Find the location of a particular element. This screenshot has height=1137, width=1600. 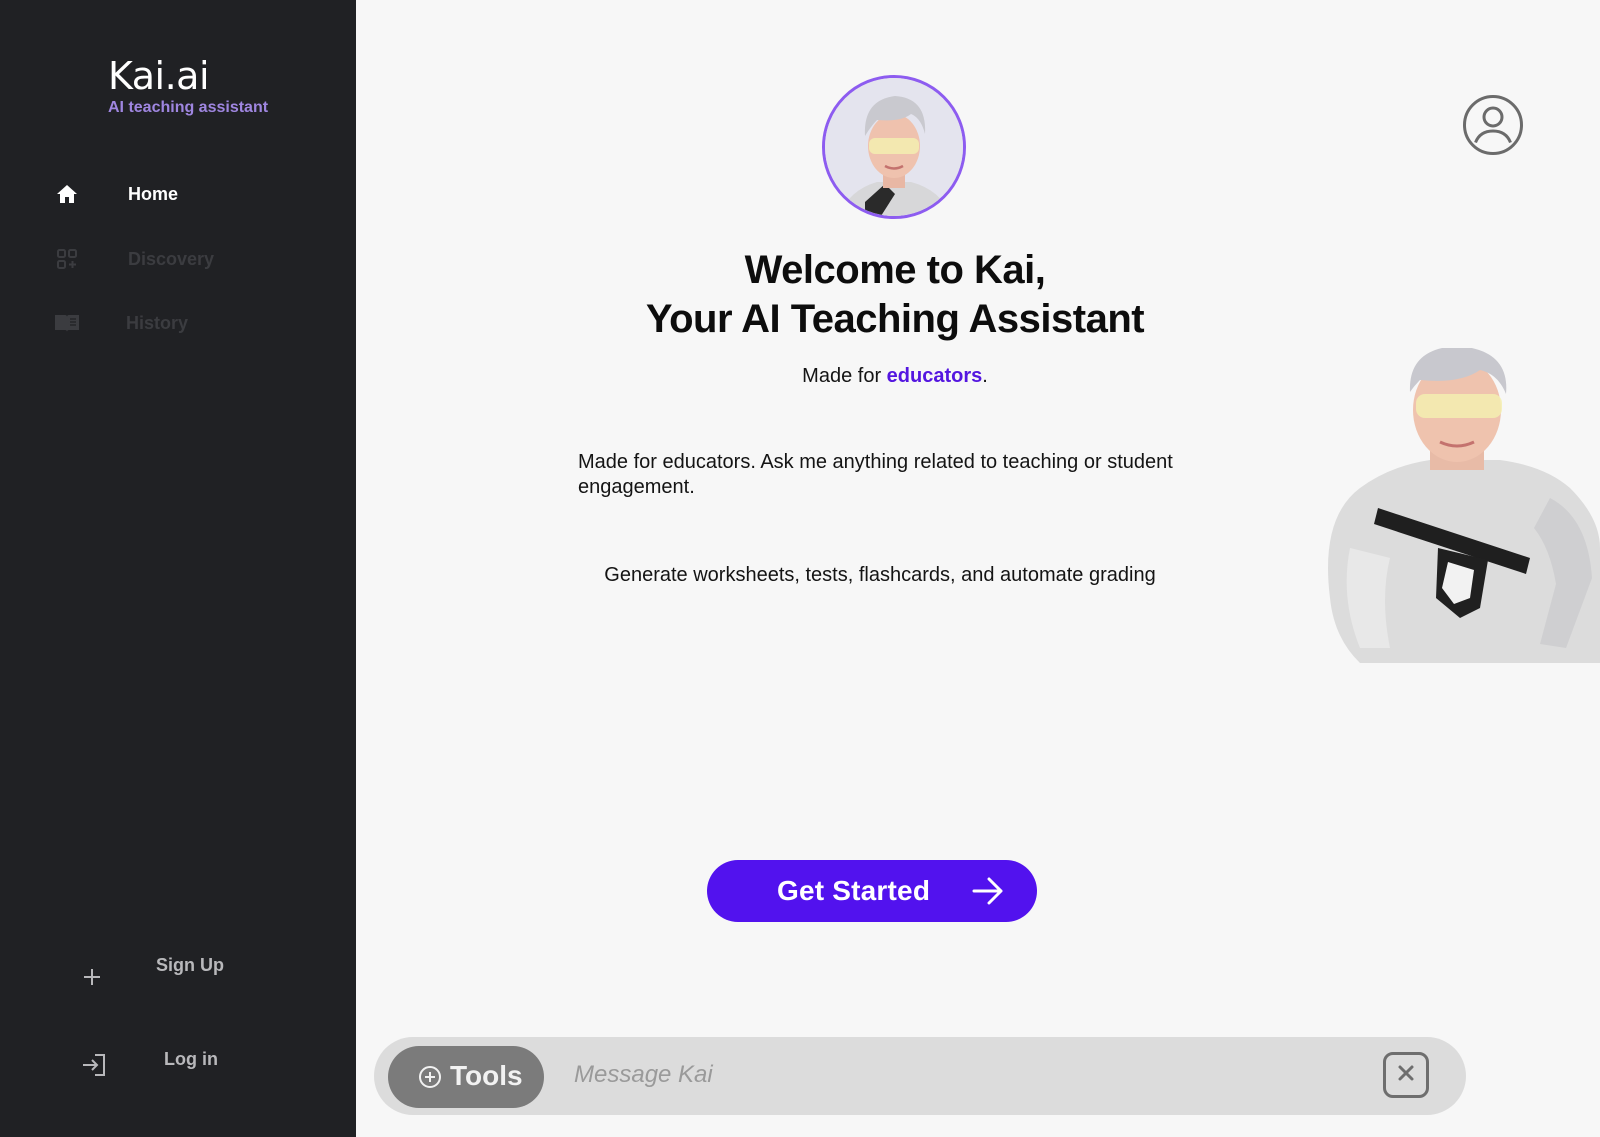

log-in-button: Log in is located at coordinates (178, 1059).